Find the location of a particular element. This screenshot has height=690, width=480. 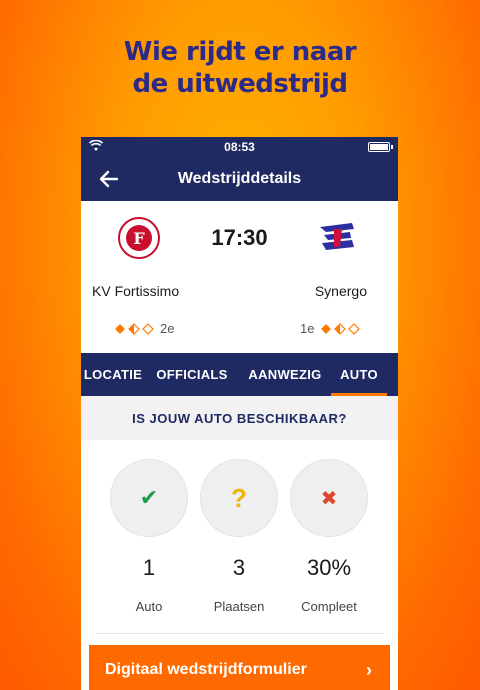

away-team-form: 1e is located at coordinates (328, 328).